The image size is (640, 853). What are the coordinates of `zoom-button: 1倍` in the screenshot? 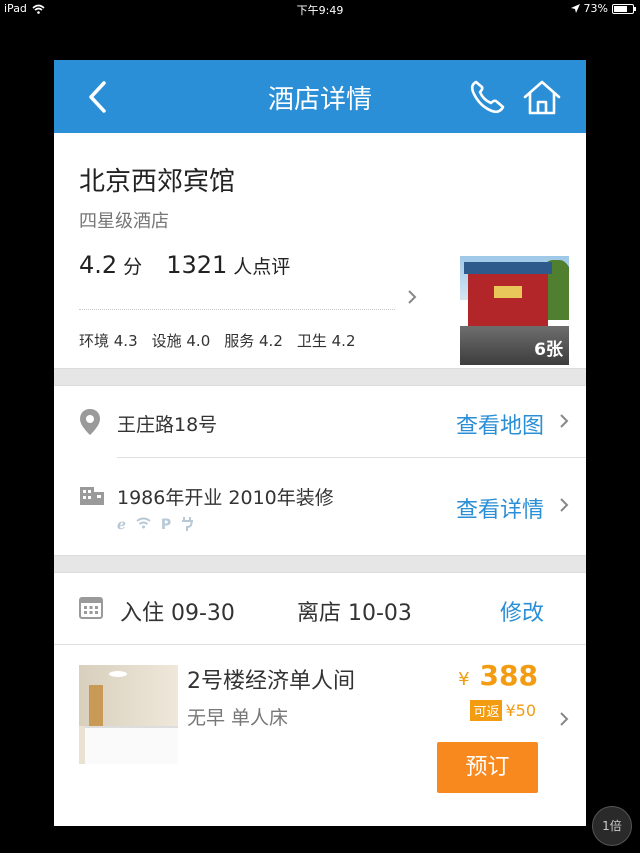 It's located at (612, 826).